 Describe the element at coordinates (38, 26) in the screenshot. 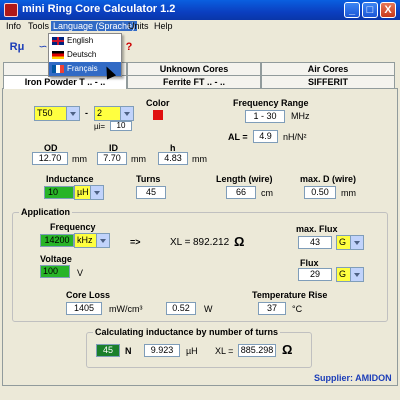

I see `menu-tools: Tools` at that location.